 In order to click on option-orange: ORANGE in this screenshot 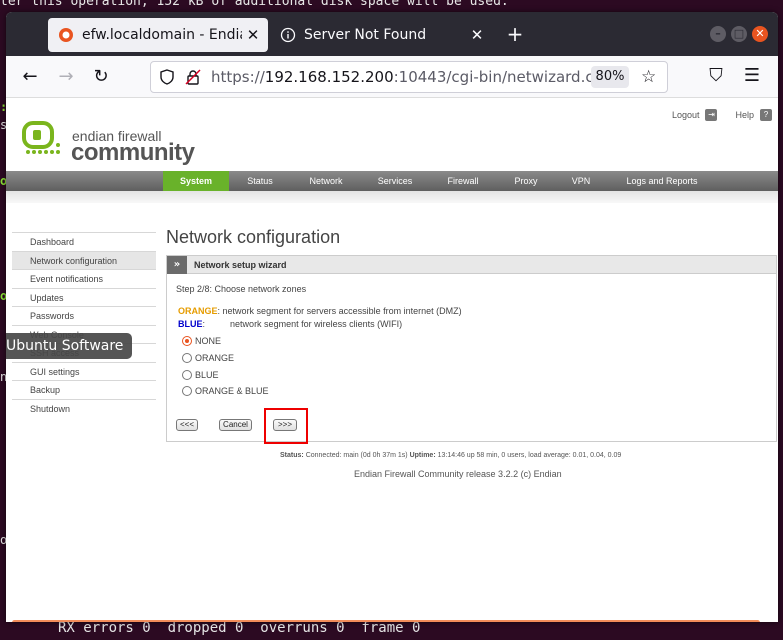, I will do `click(208, 358)`.